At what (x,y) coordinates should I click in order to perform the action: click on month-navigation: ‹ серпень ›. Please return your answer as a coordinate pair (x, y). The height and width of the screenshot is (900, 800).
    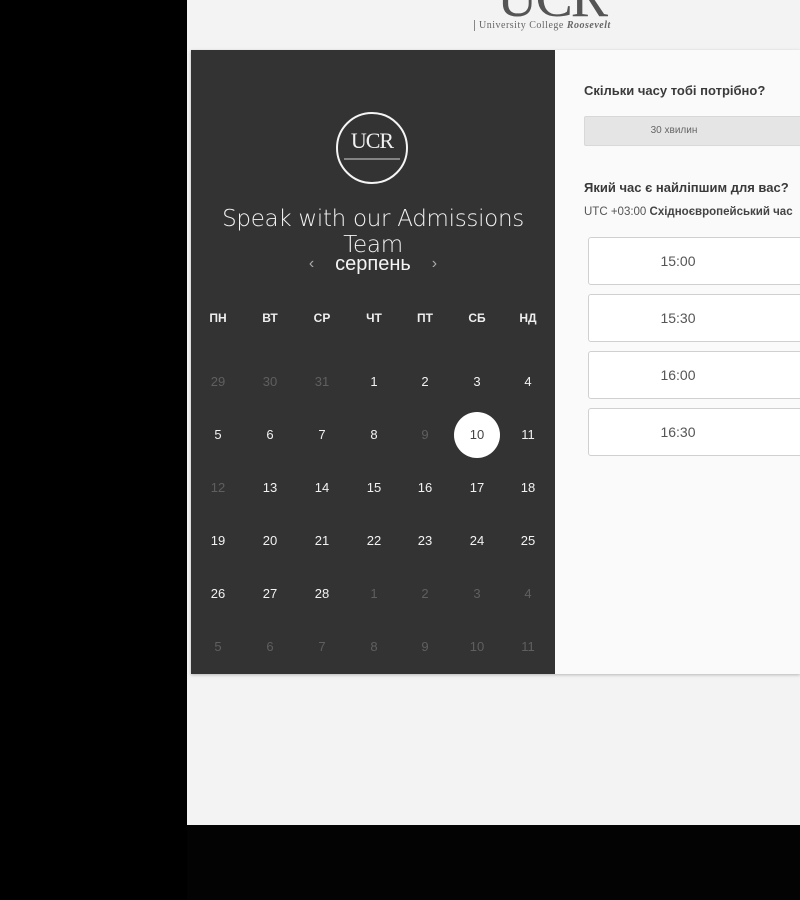
    Looking at the image, I should click on (373, 264).